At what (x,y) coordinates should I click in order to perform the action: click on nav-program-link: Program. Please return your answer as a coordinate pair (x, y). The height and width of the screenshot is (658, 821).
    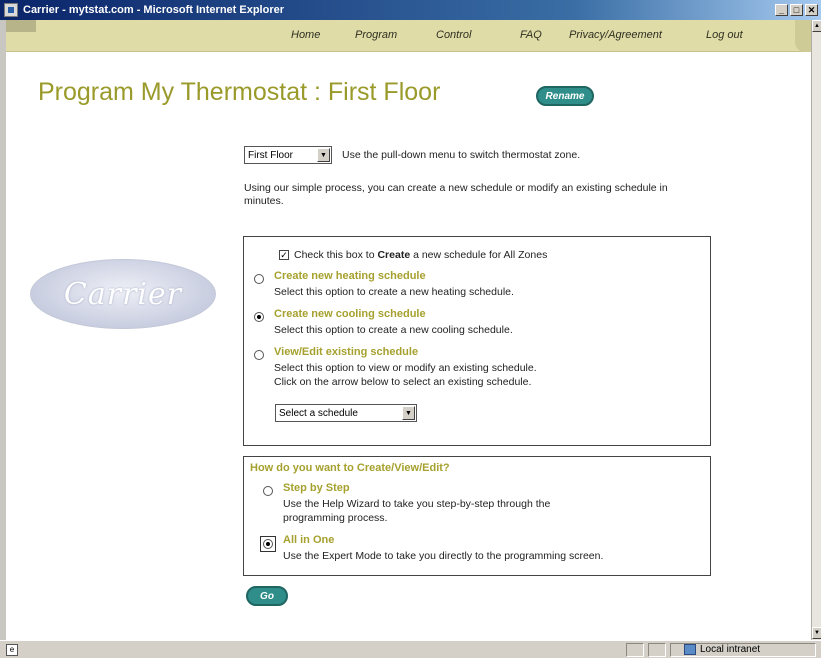
    Looking at the image, I should click on (376, 35).